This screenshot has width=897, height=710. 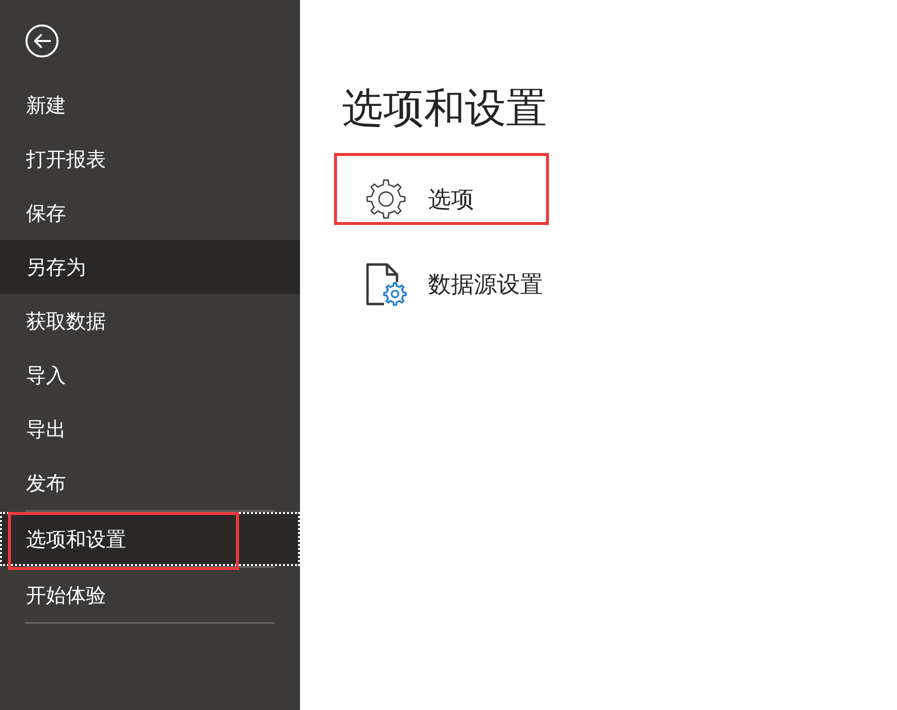 What do you see at coordinates (444, 108) in the screenshot?
I see `page-title: 选项和设置` at bounding box center [444, 108].